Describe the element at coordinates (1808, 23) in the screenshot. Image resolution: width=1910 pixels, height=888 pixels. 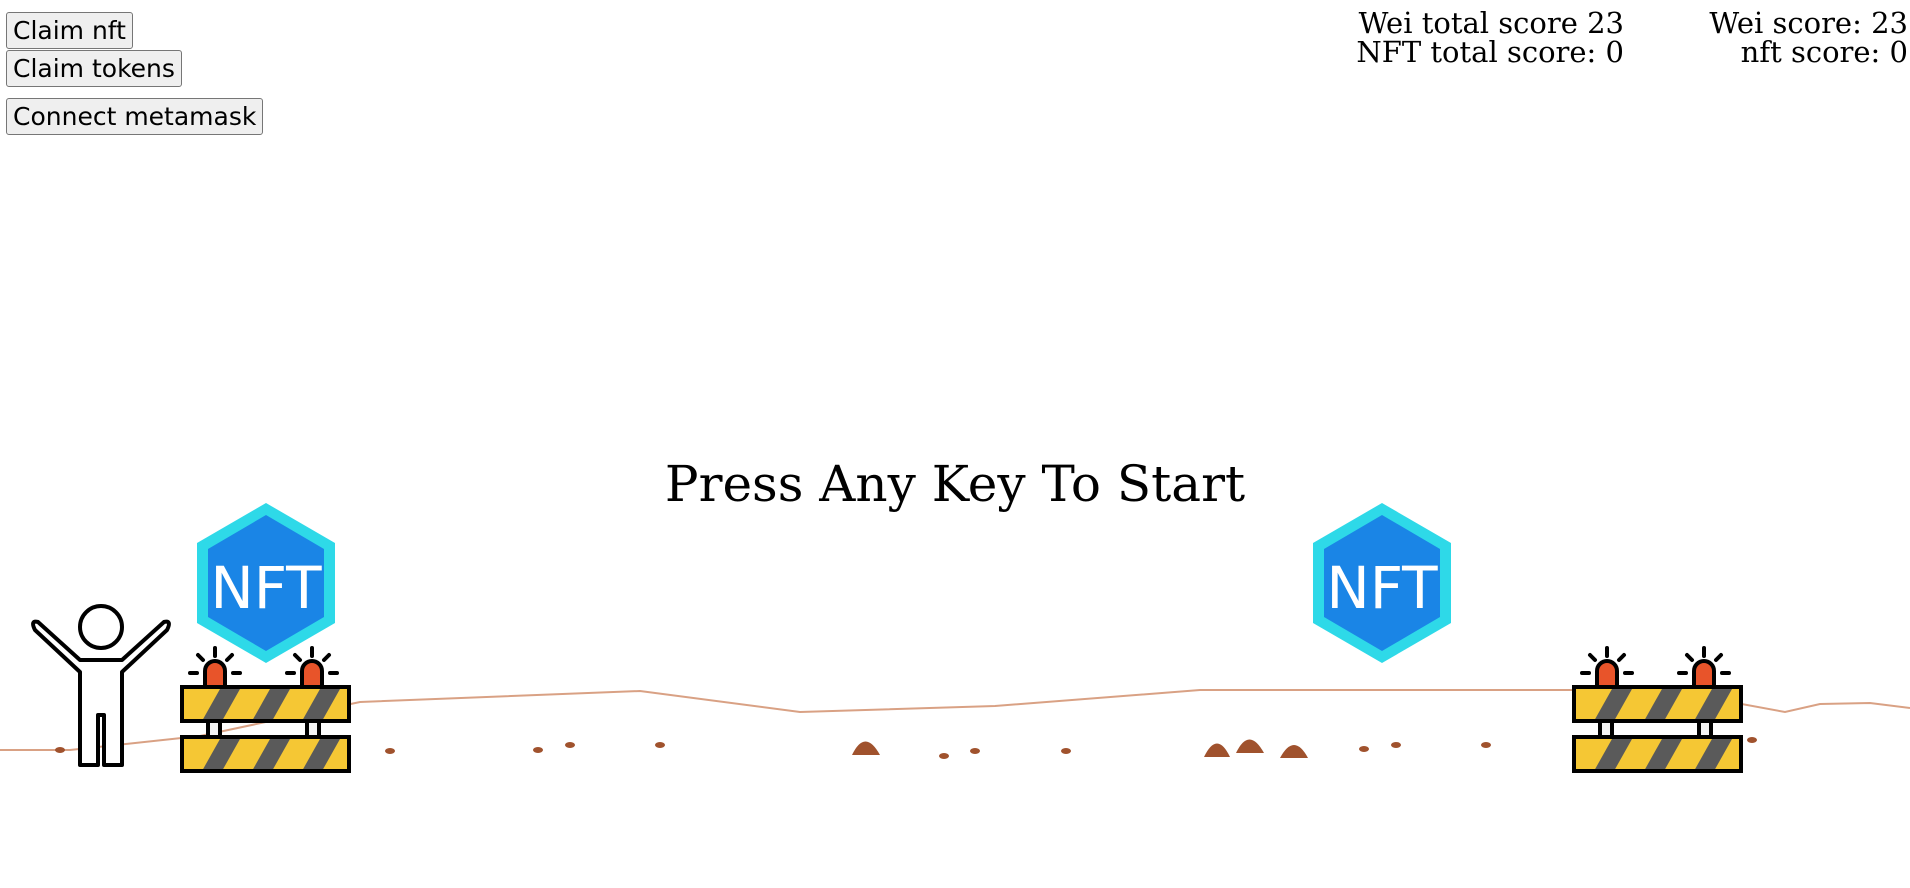
I see `wei-score: Wei score: 23` at that location.